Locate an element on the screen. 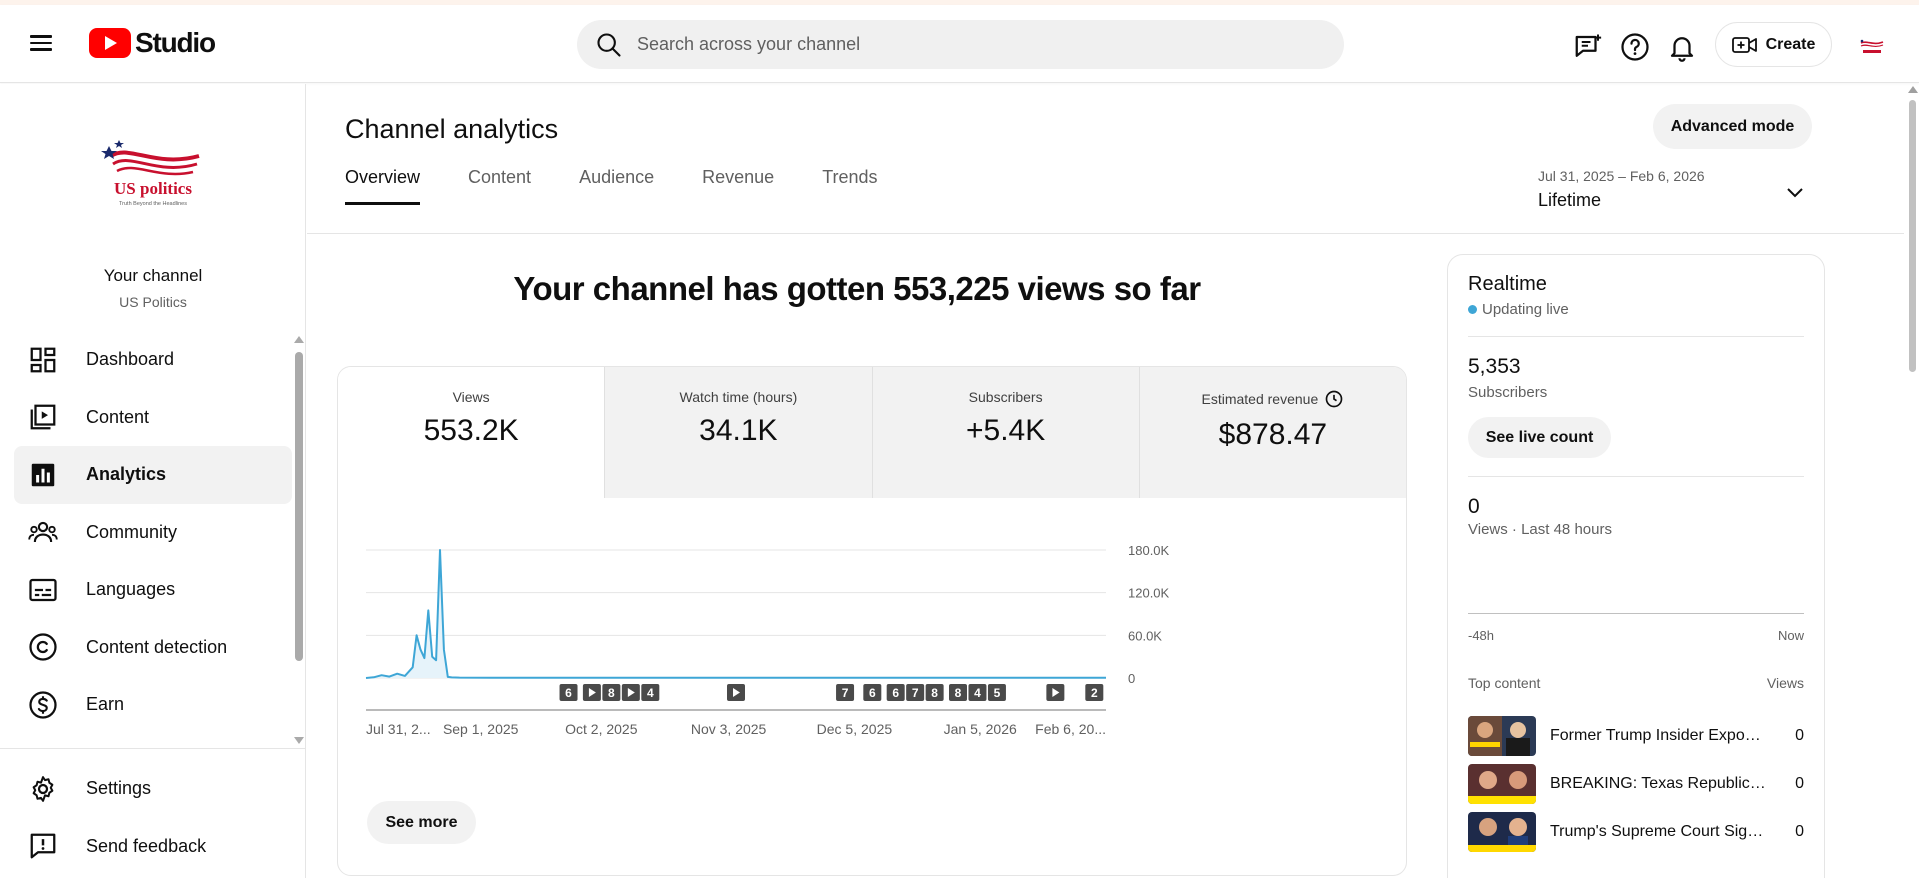 The image size is (1919, 878). see-more-button: See more is located at coordinates (421, 822).